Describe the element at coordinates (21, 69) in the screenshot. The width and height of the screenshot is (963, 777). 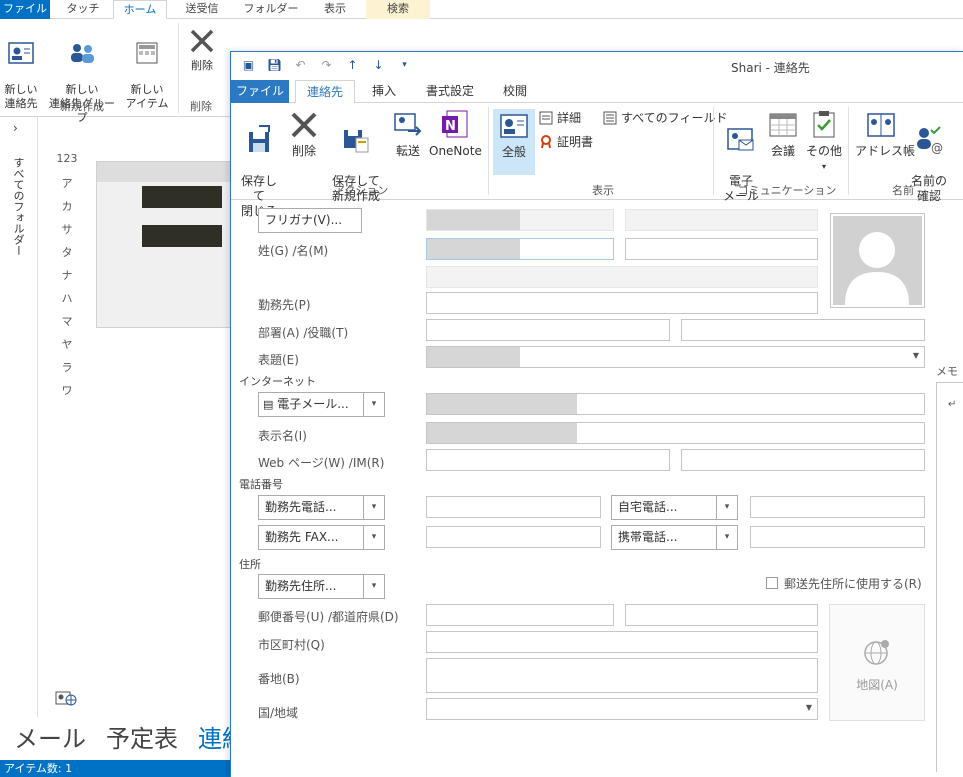
I see `new-contact-button: 新しい 連絡先` at that location.